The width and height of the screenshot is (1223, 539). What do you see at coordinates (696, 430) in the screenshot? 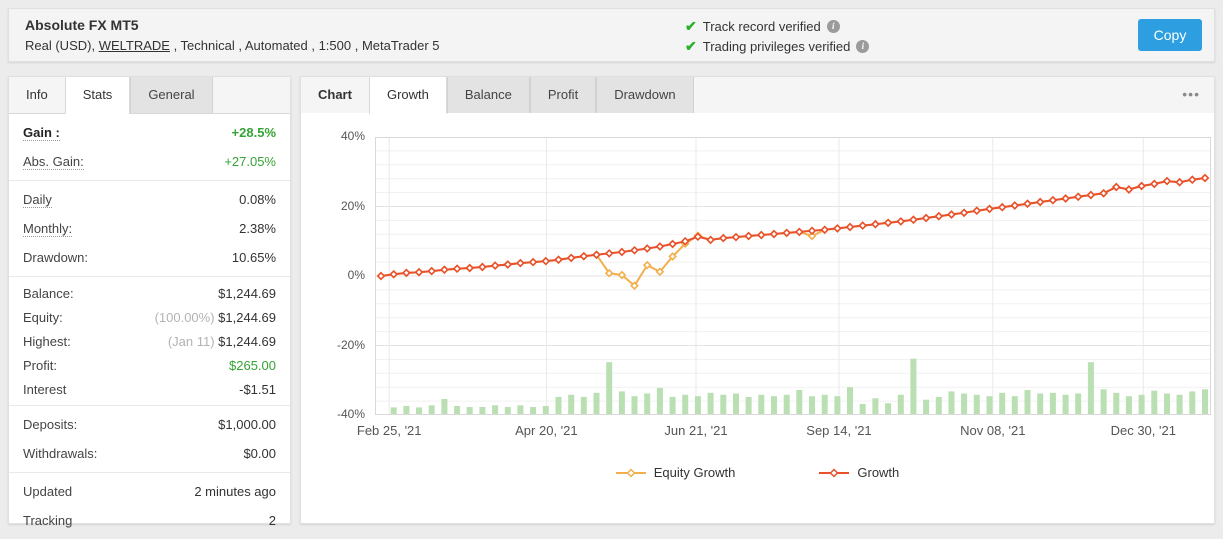
I see `x-axis-tick: Jun 21, '21` at bounding box center [696, 430].